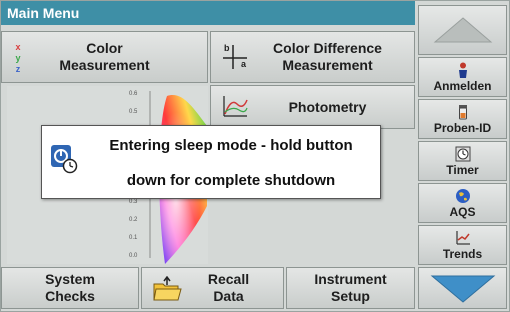 This screenshot has height=312, width=510. I want to click on sidebar-item-timer: Timer, so click(462, 161).